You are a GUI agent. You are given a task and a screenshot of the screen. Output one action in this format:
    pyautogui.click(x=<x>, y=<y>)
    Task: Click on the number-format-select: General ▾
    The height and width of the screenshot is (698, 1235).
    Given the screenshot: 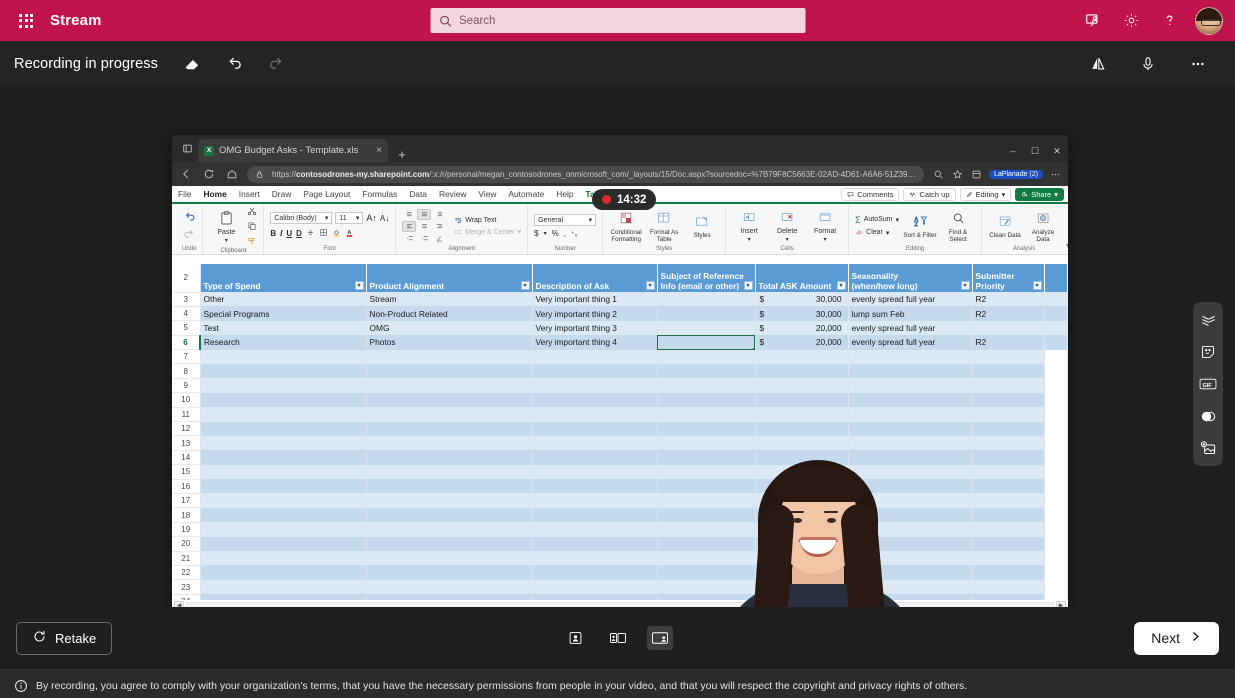 What is the action you would take?
    pyautogui.click(x=565, y=220)
    